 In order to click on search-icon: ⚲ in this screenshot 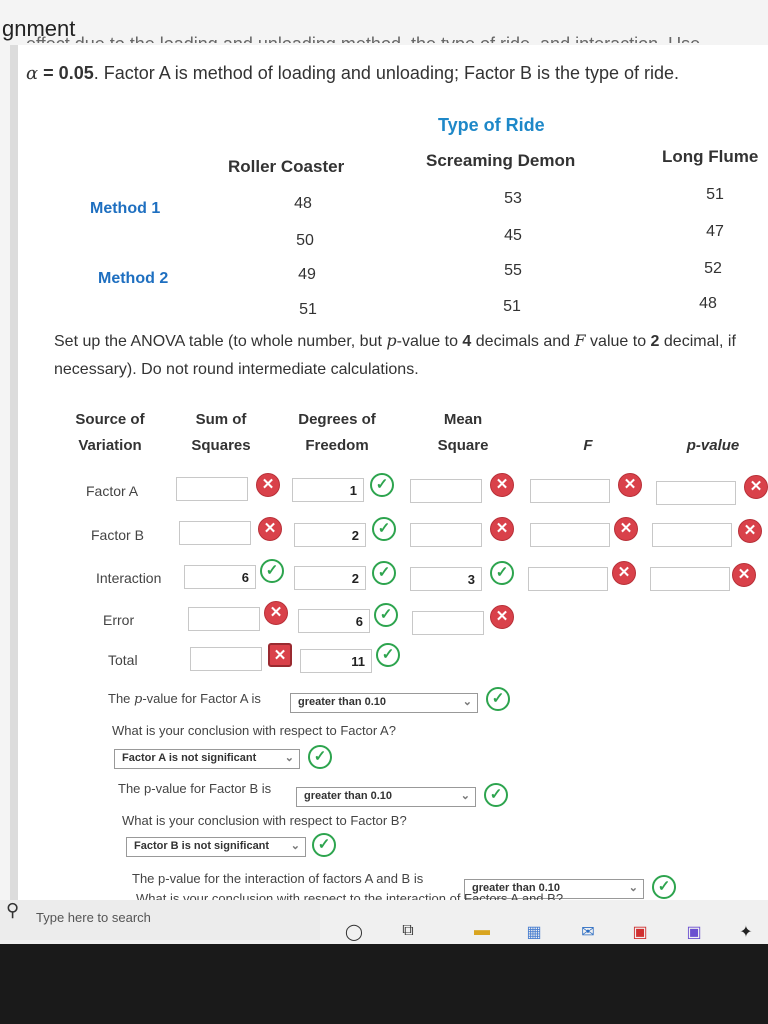, I will do `click(13, 910)`.